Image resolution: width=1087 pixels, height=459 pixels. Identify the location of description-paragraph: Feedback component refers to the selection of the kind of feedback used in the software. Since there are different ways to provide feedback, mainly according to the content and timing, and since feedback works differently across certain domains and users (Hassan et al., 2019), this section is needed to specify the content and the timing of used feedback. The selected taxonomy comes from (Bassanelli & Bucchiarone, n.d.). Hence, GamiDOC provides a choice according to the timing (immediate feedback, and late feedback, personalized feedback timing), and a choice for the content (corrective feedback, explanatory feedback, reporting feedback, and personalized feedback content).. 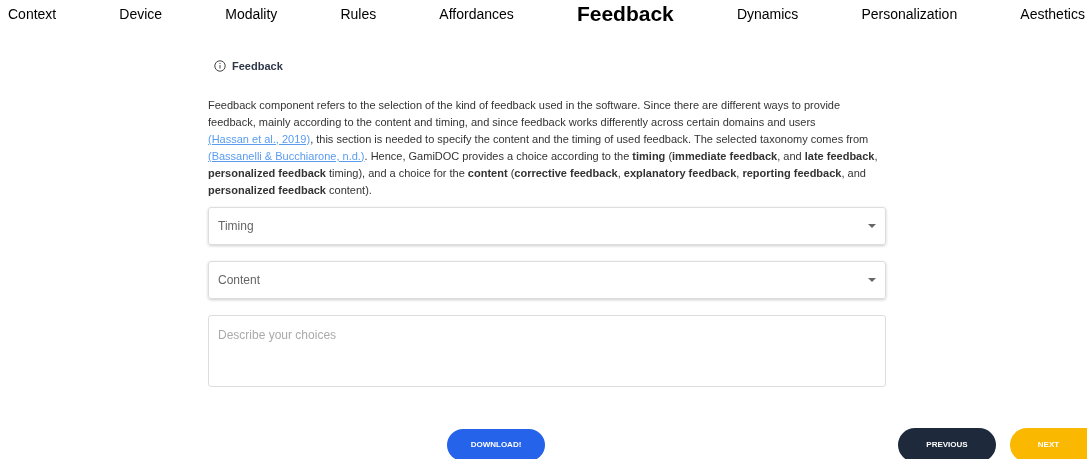
(543, 147).